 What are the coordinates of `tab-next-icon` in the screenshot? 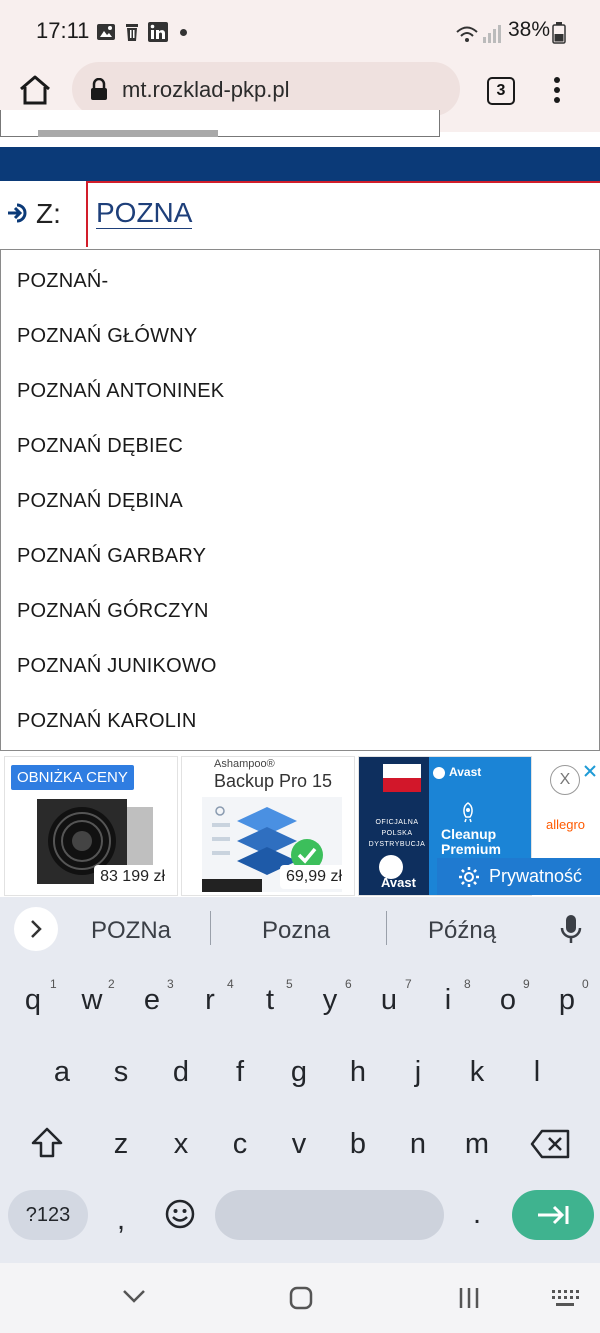 It's located at (553, 1215).